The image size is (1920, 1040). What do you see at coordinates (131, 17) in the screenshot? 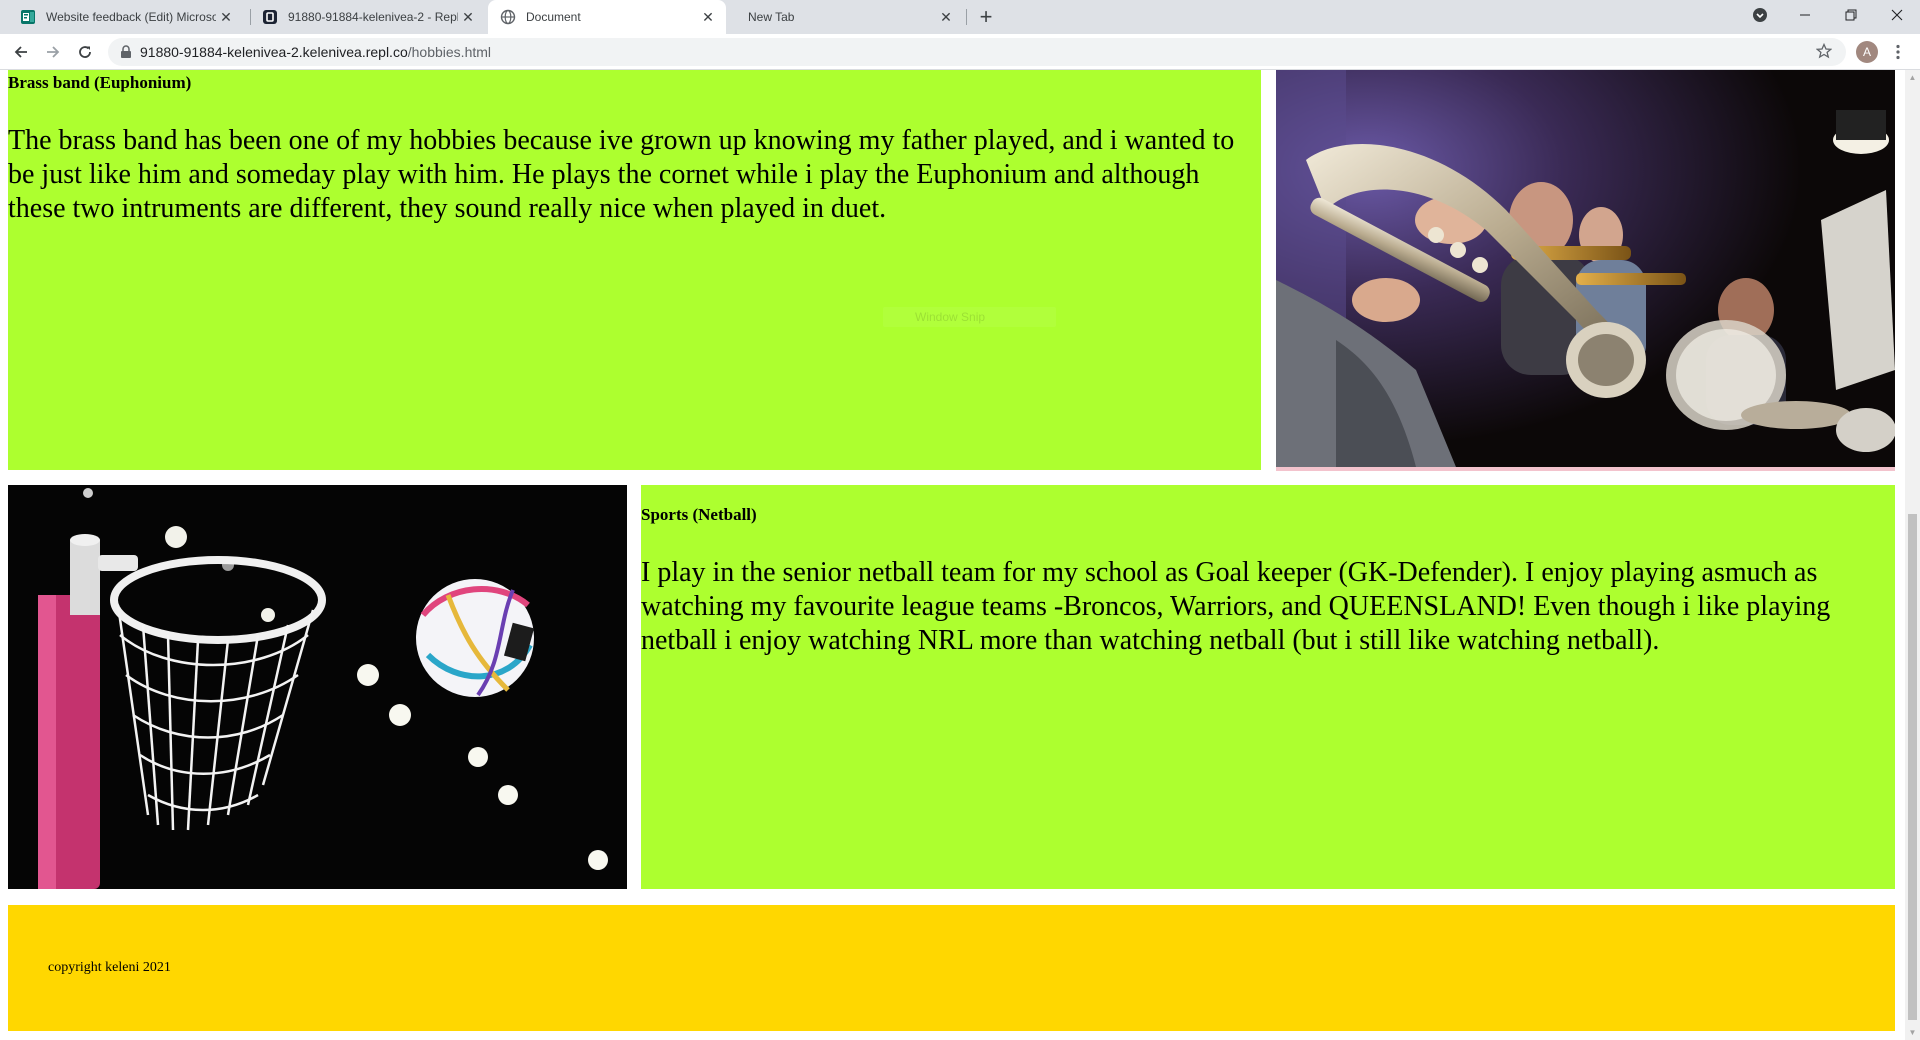
I see `tab-title: Website feedback (Edit) Microsof` at bounding box center [131, 17].